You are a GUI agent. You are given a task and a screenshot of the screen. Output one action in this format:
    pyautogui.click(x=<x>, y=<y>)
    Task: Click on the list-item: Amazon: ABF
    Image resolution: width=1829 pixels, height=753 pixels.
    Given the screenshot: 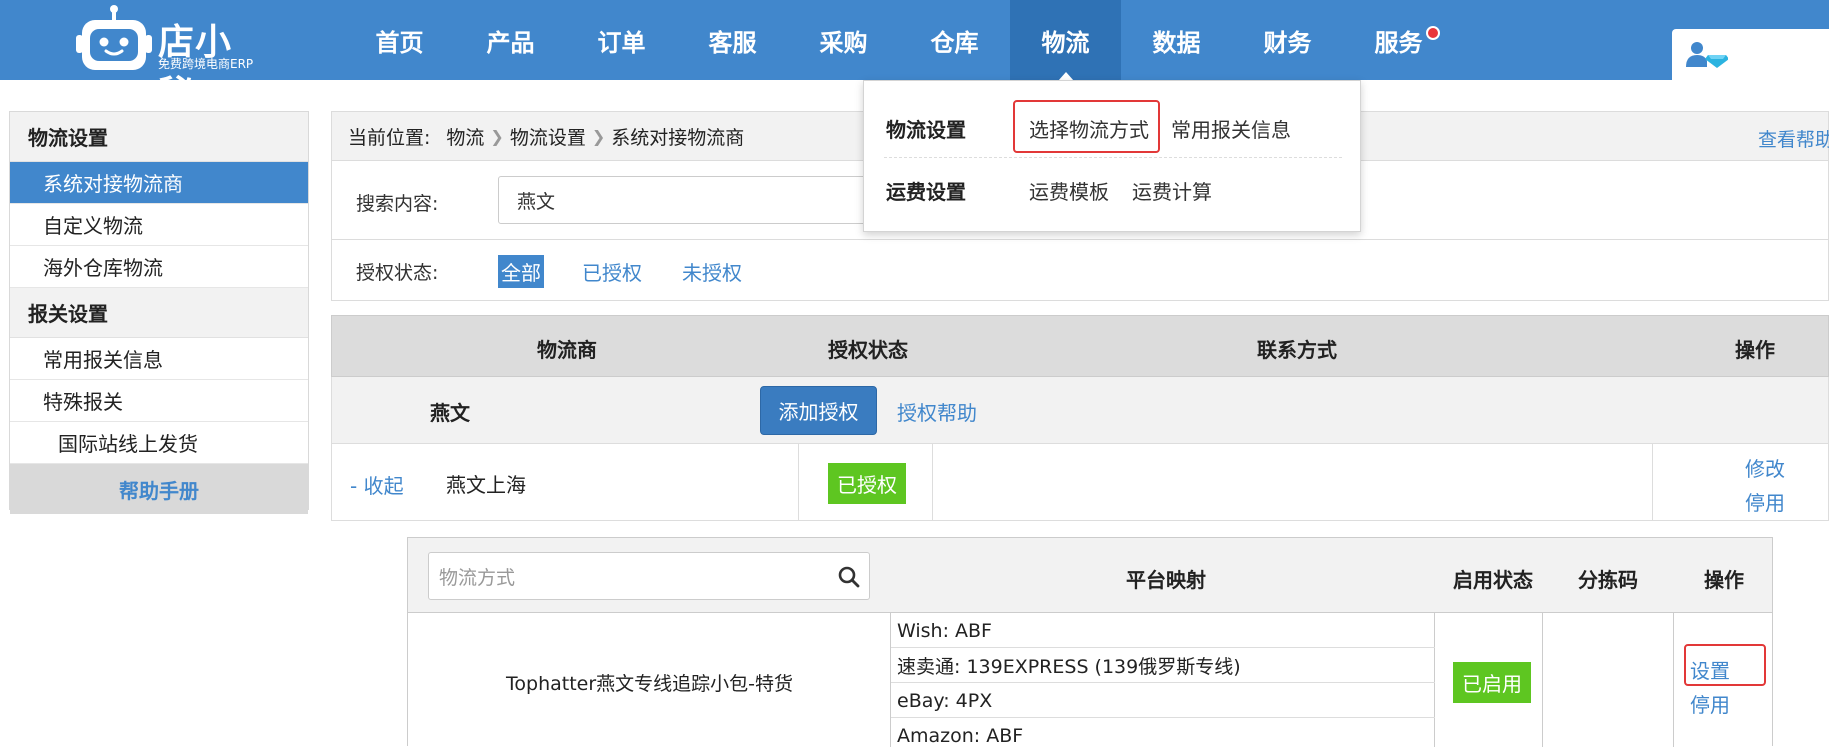 What is the action you would take?
    pyautogui.click(x=960, y=736)
    